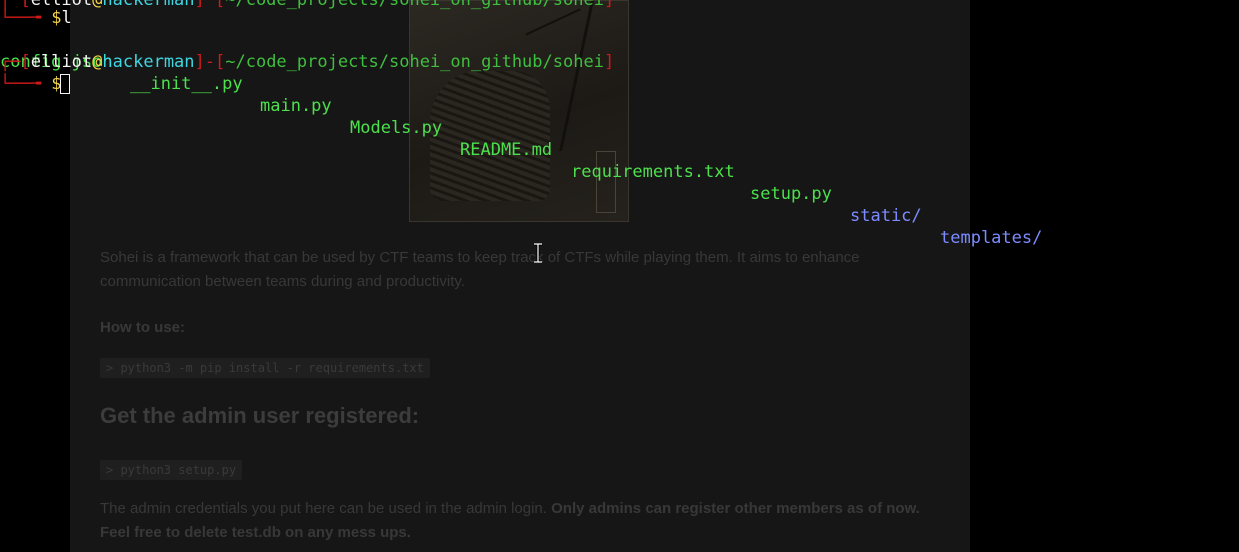 The height and width of the screenshot is (552, 1239). I want to click on current-prompt-corner-glyph: ┌─, so click(10, 62).